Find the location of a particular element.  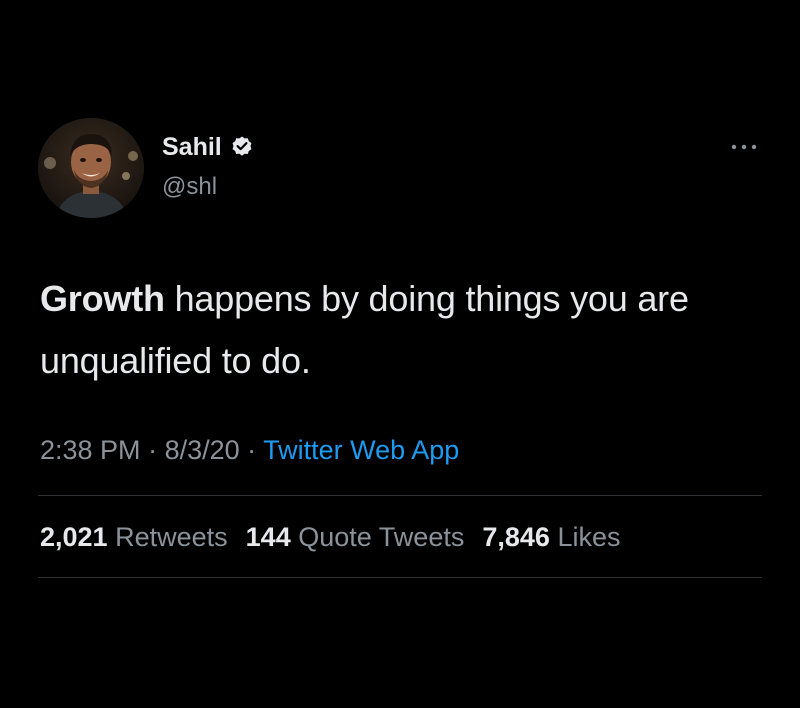

author-name-row: Sahil is located at coordinates (208, 147).